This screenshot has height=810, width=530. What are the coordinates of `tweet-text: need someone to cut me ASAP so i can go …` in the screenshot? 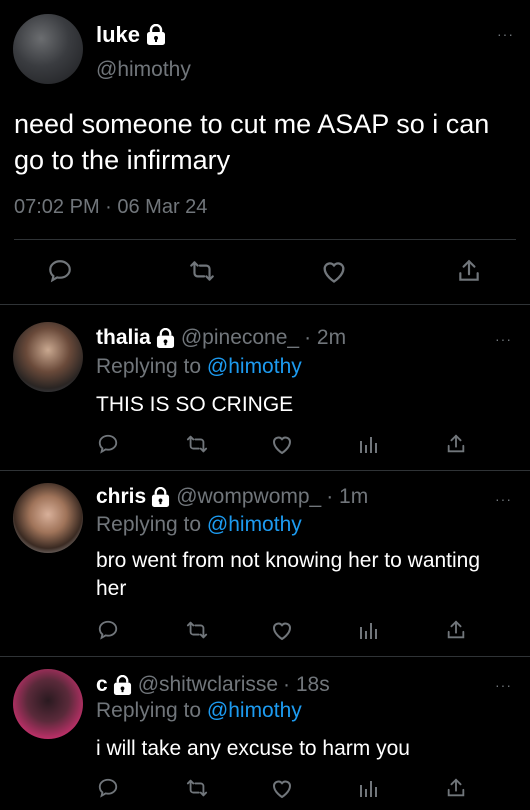 It's located at (252, 142).